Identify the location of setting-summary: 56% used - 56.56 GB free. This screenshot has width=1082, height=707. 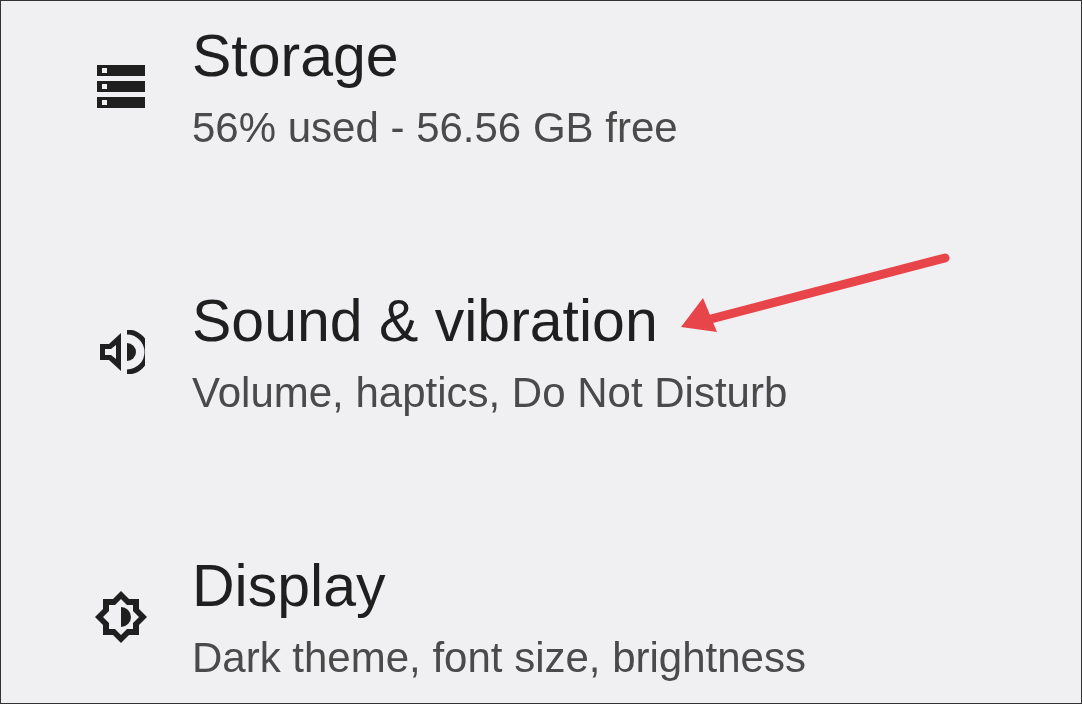
(435, 128).